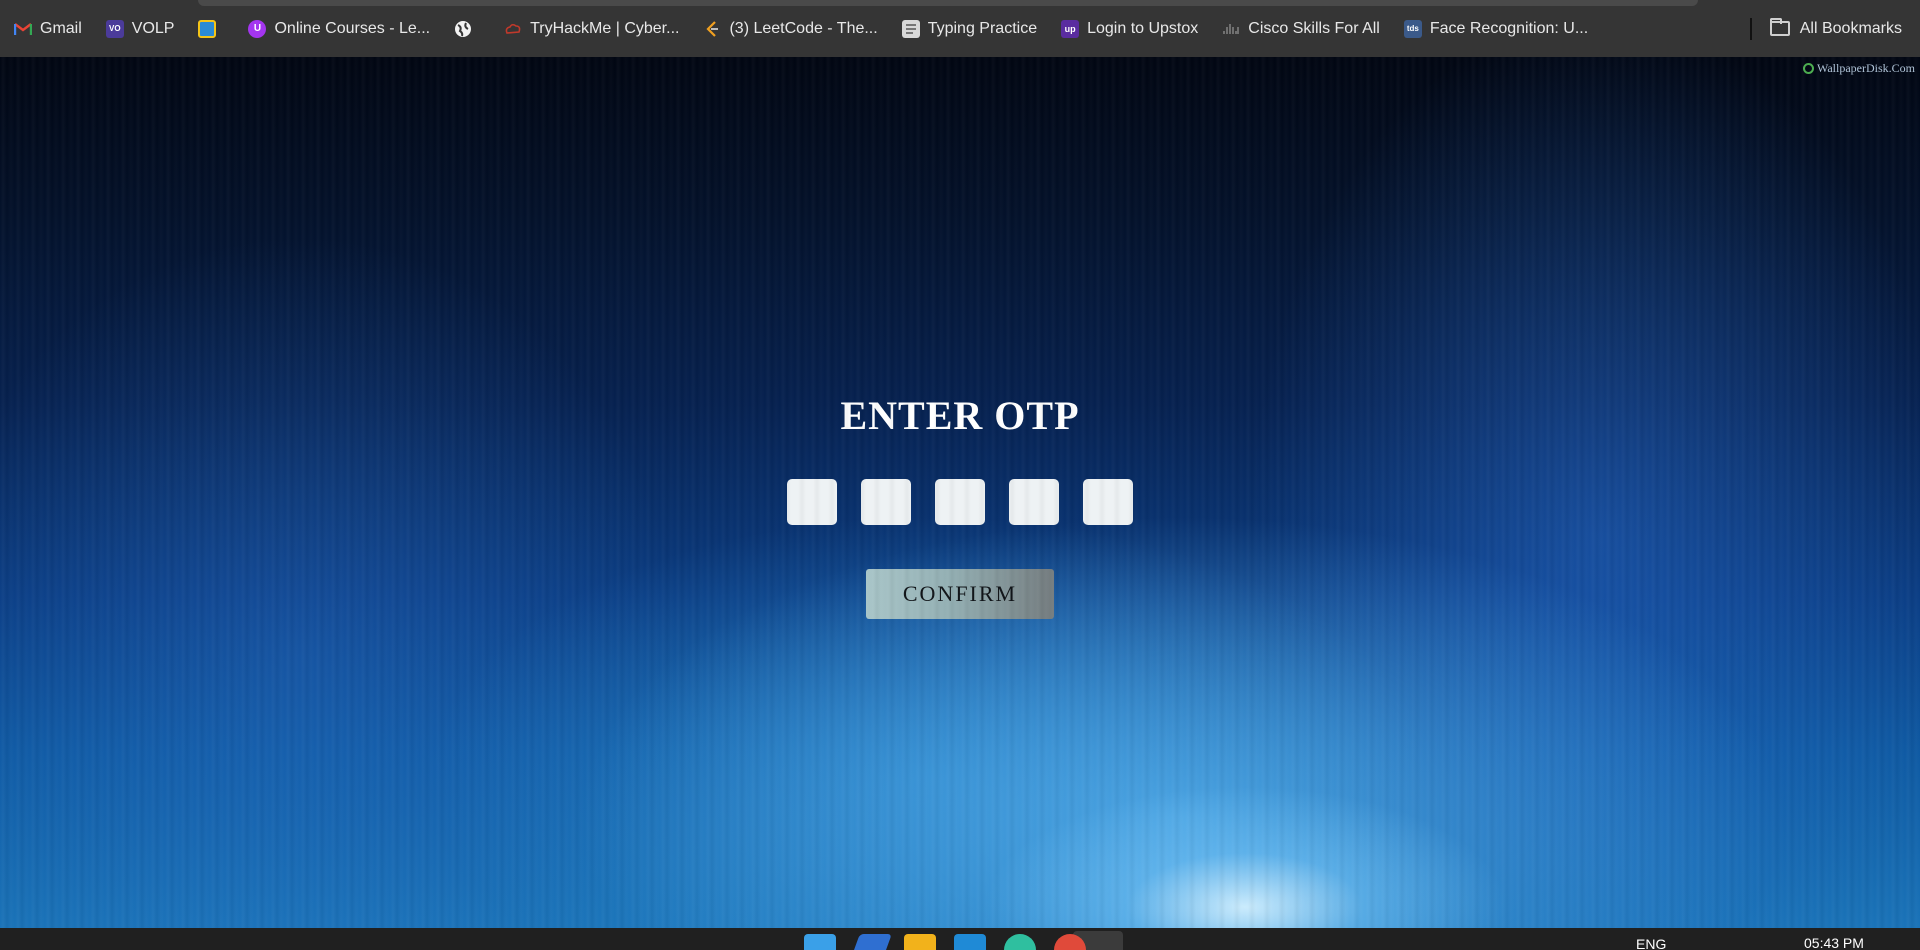  What do you see at coordinates (1020, 942) in the screenshot?
I see `chat-app-icon` at bounding box center [1020, 942].